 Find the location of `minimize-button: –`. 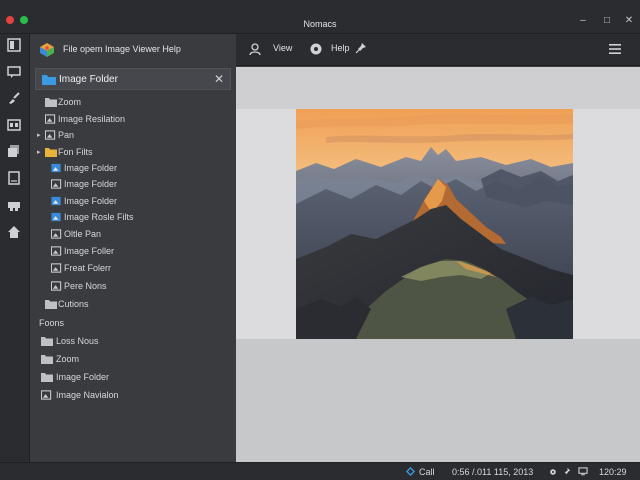

minimize-button: – is located at coordinates (583, 20).